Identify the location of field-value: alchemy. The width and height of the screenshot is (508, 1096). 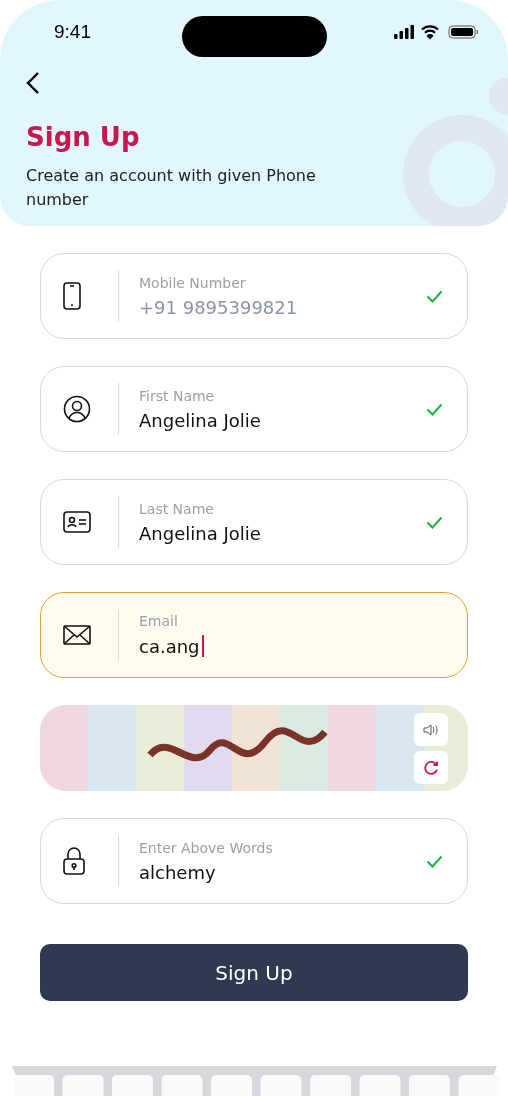
(177, 872).